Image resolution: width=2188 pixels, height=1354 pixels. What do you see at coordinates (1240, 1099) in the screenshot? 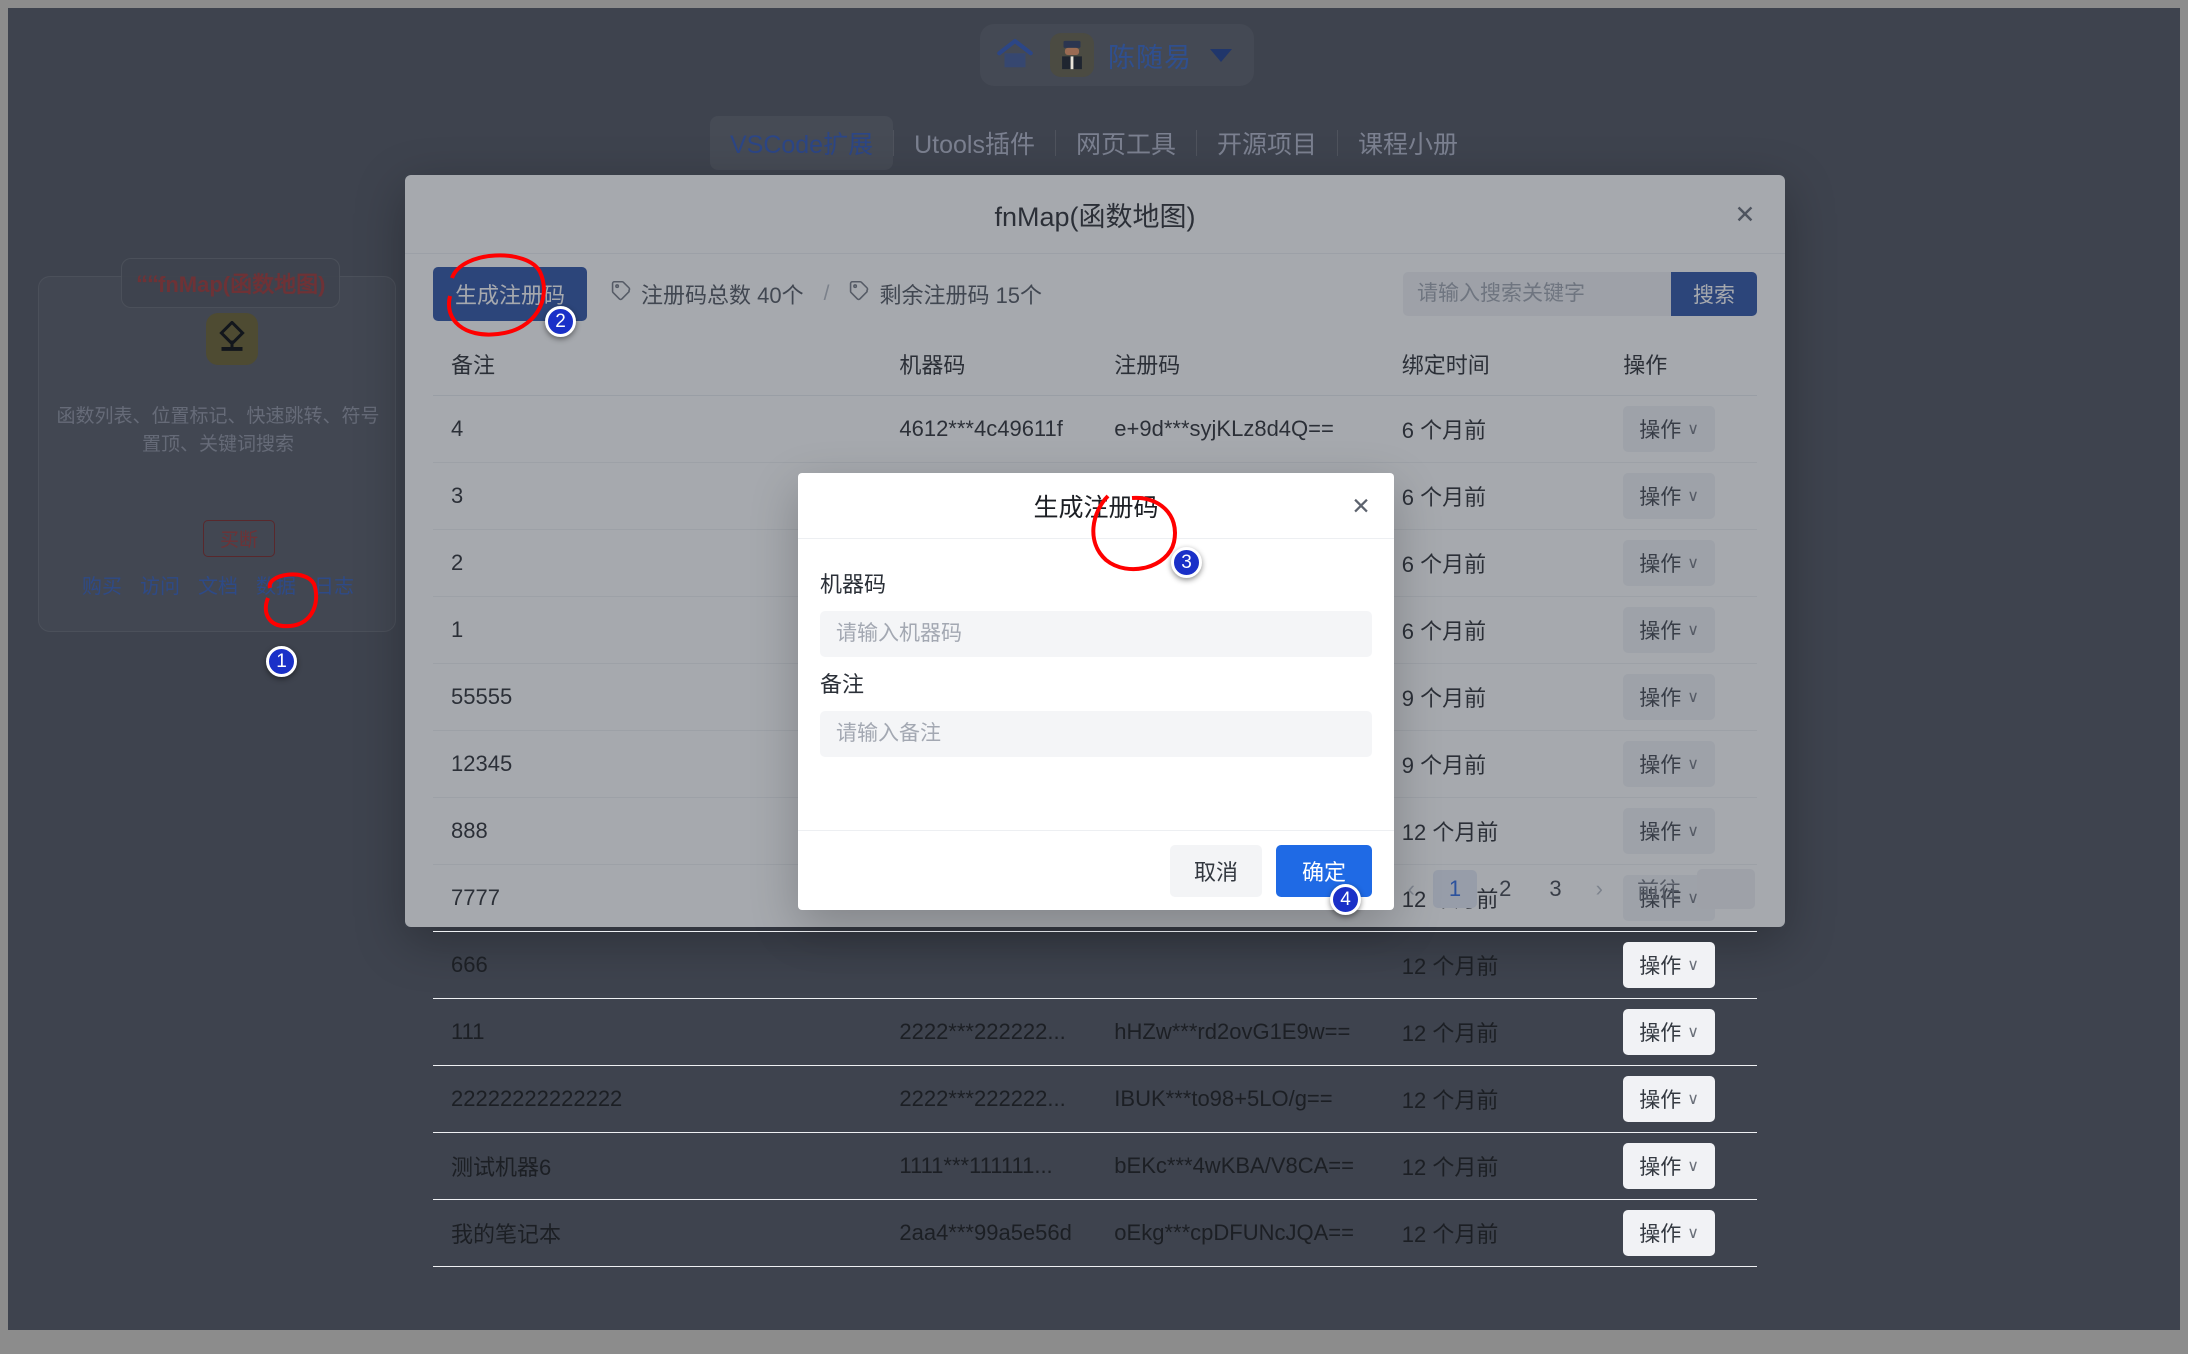
I see `cell-code: IBUK***to98+5LO/g==` at bounding box center [1240, 1099].